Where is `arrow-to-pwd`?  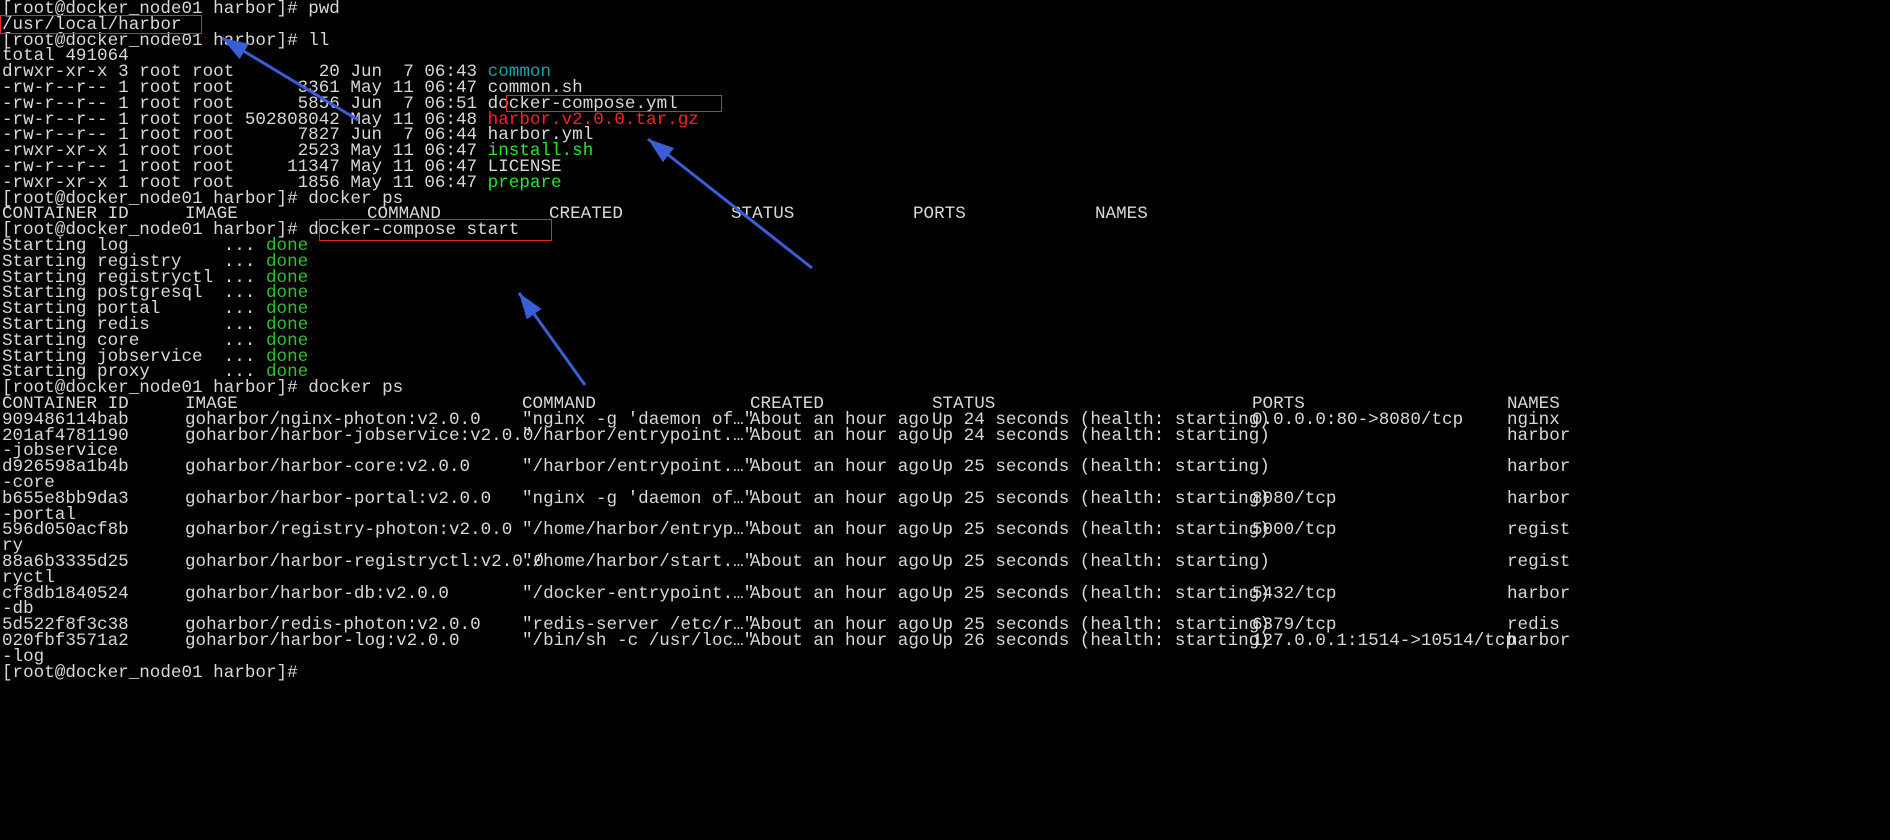 arrow-to-pwd is located at coordinates (290, 79).